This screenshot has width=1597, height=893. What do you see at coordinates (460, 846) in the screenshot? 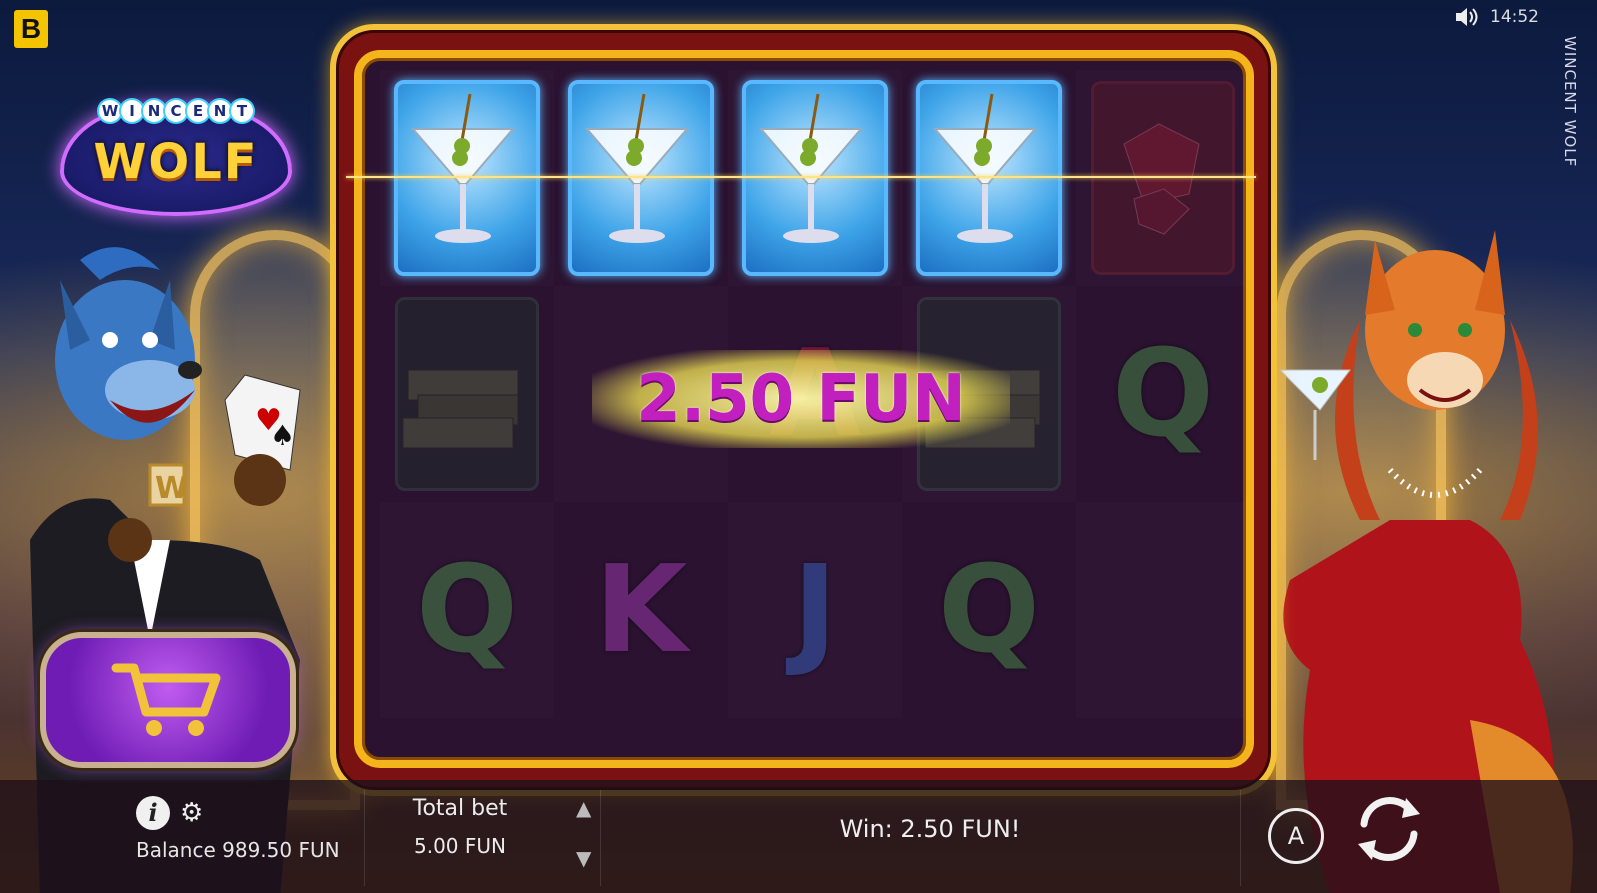
I see `total-bet-value: 5.00 FUN` at bounding box center [460, 846].